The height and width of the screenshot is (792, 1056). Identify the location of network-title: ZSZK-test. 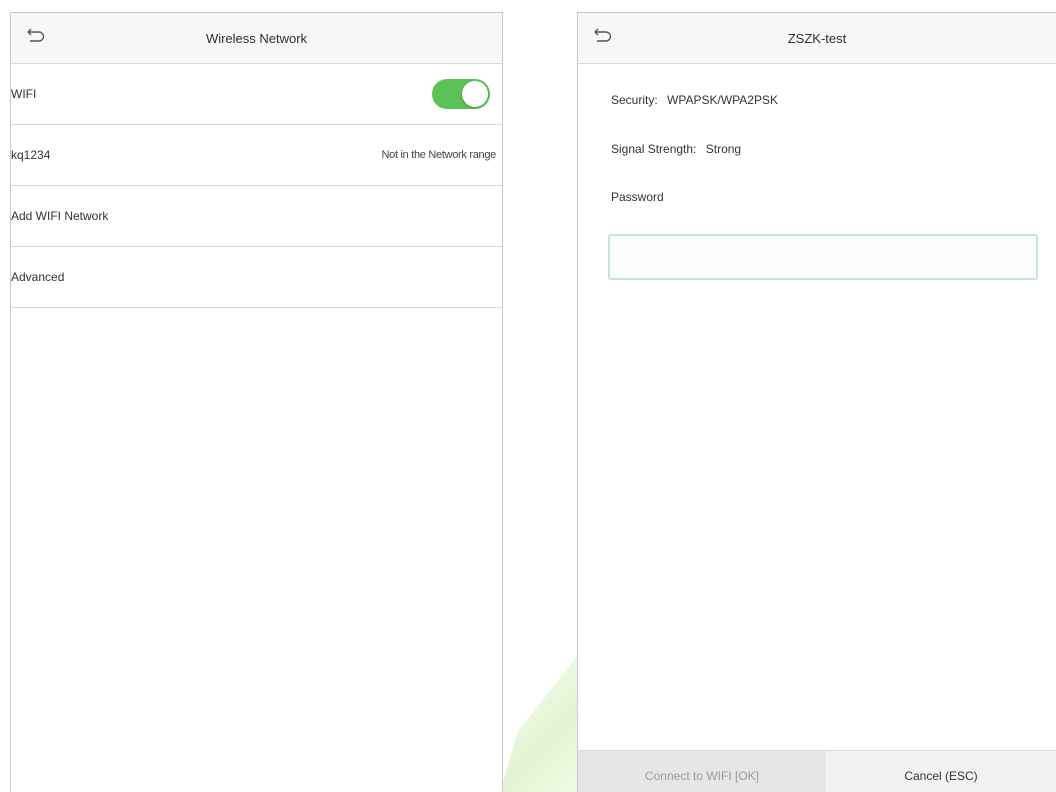
(817, 38).